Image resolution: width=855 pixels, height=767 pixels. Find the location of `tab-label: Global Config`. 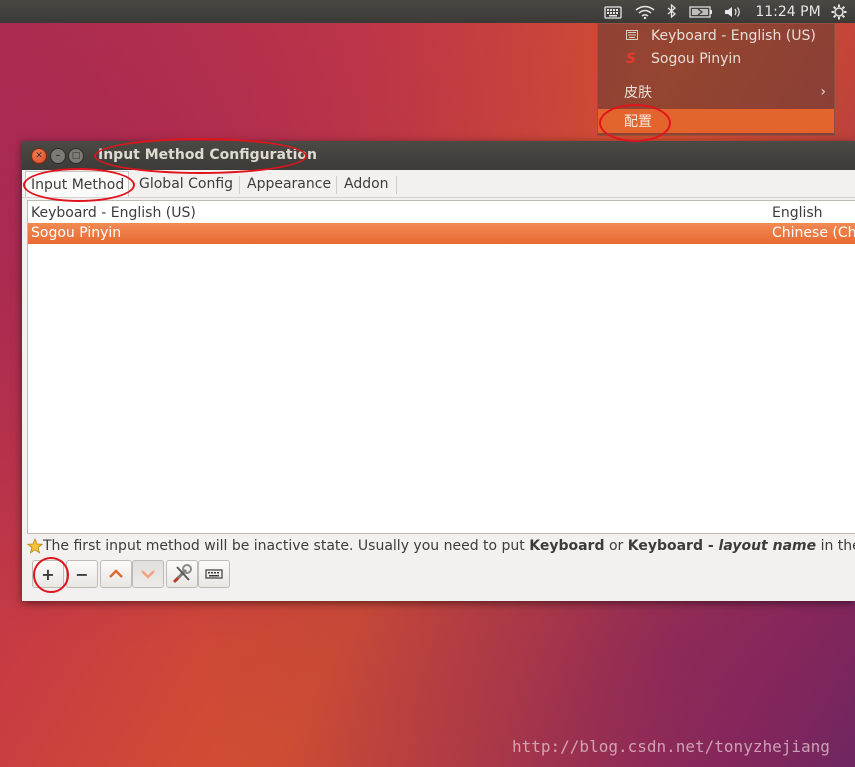

tab-label: Global Config is located at coordinates (186, 184).